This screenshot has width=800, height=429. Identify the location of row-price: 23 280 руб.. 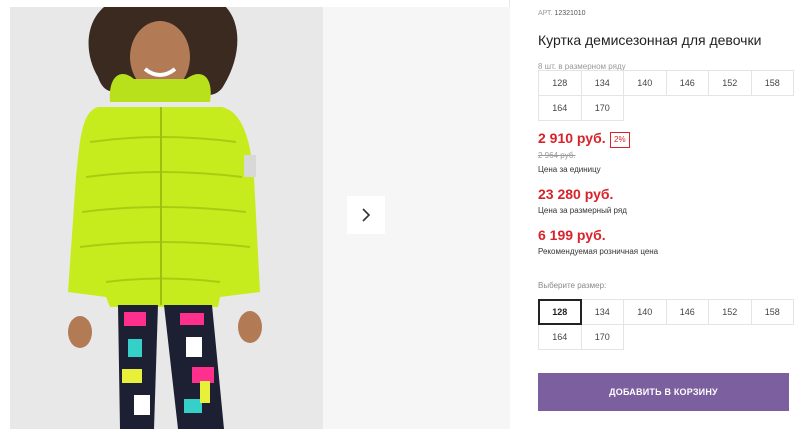
(576, 194).